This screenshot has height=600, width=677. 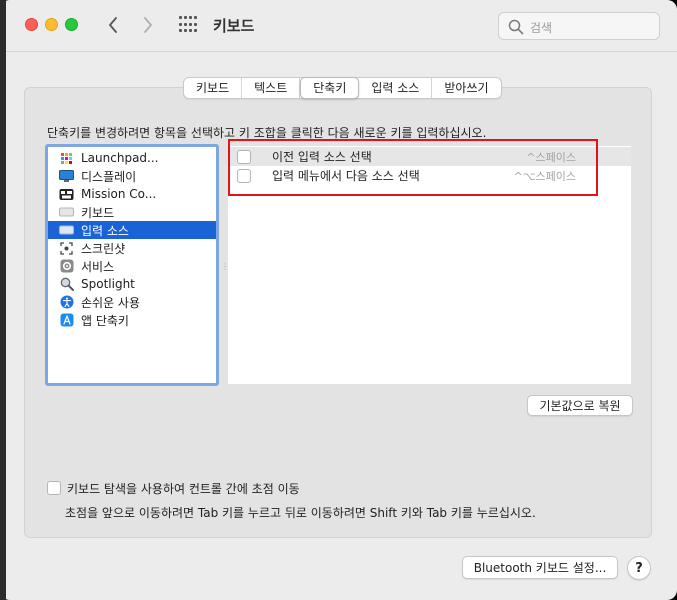 I want to click on sidebar-item-services: 서비스, so click(x=132, y=266).